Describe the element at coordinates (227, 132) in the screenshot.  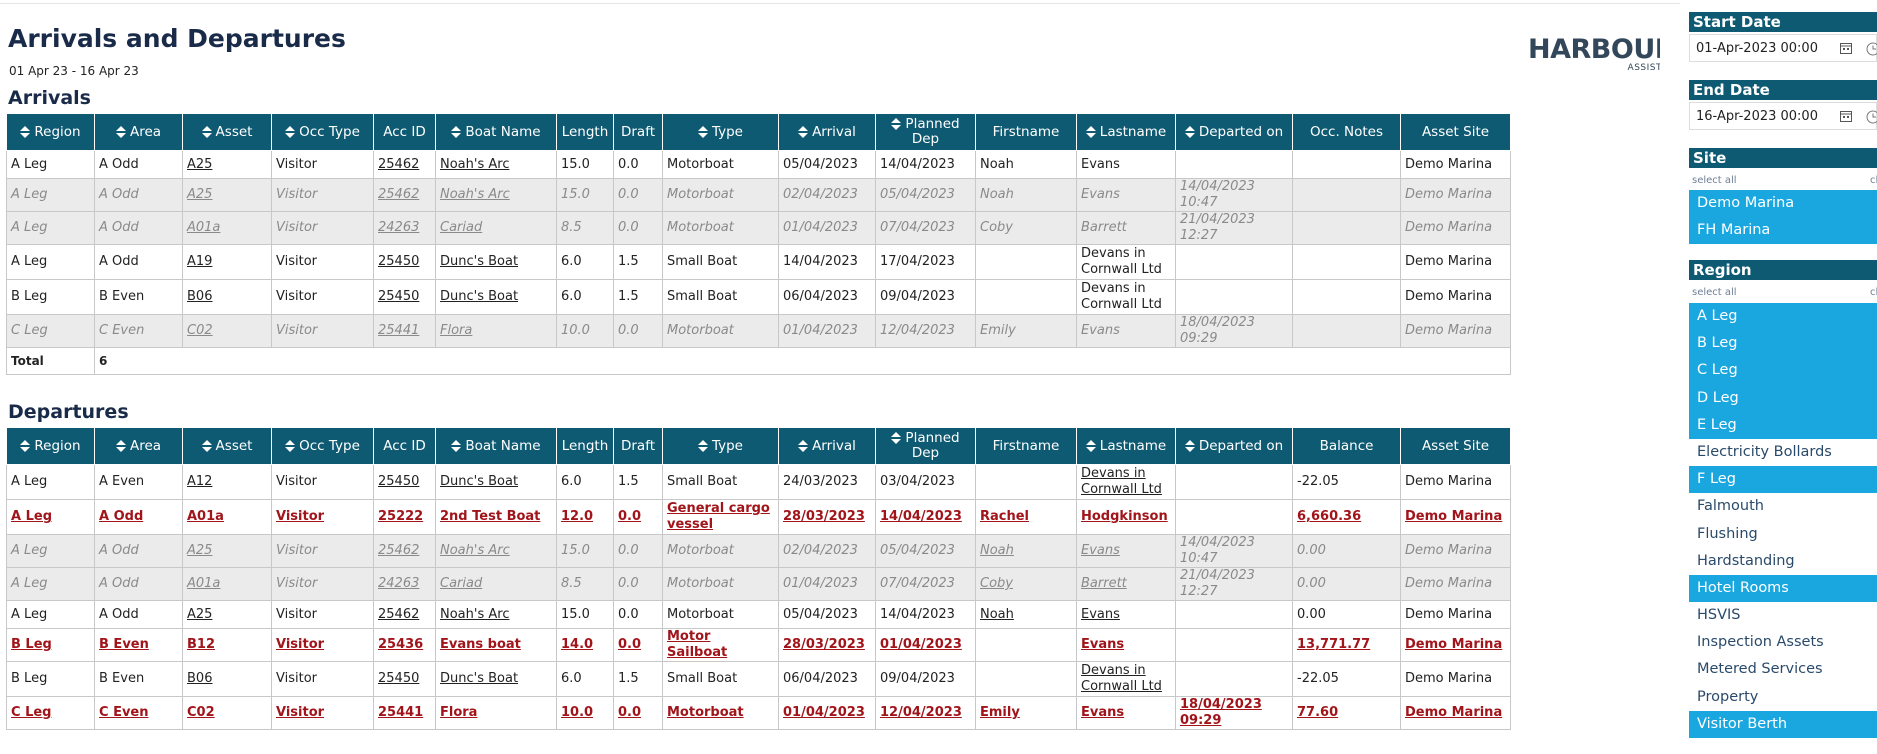
I see `column-header: Asset` at that location.